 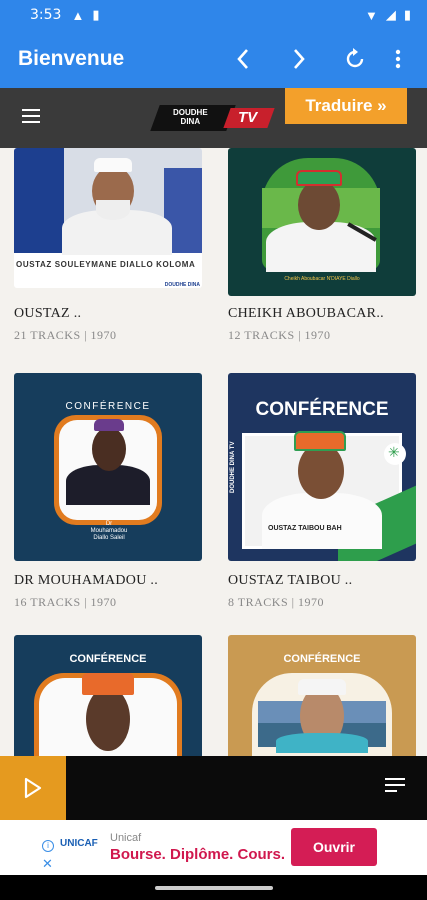 I want to click on overflow-menu-button, so click(x=398, y=59).